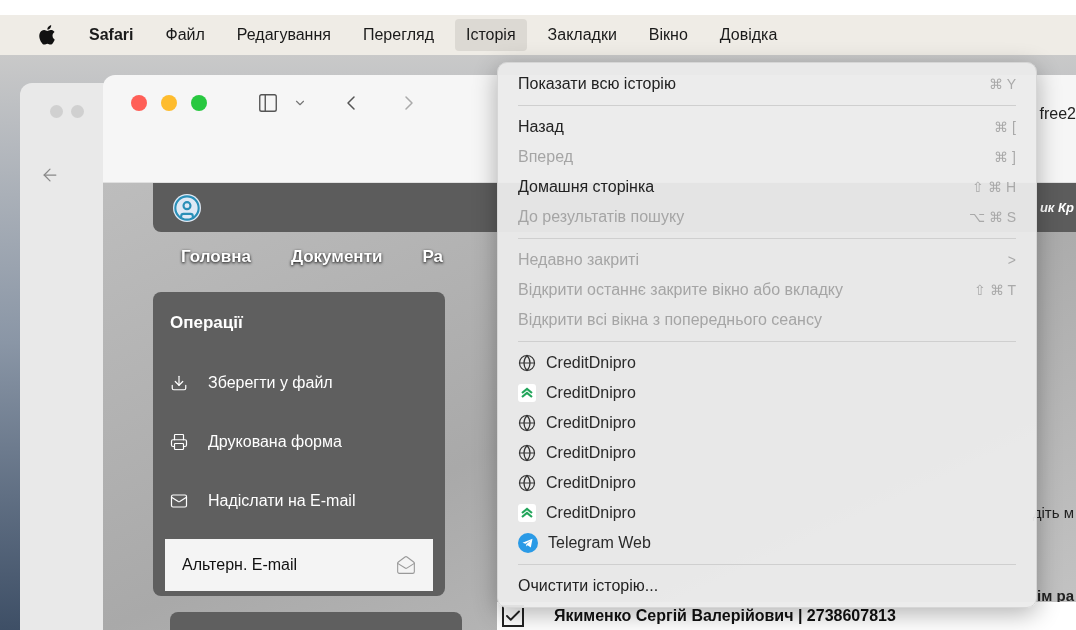 The width and height of the screenshot is (1076, 630). I want to click on person-label: Якименко Сергій Валерійович | 2738607813, so click(725, 616).